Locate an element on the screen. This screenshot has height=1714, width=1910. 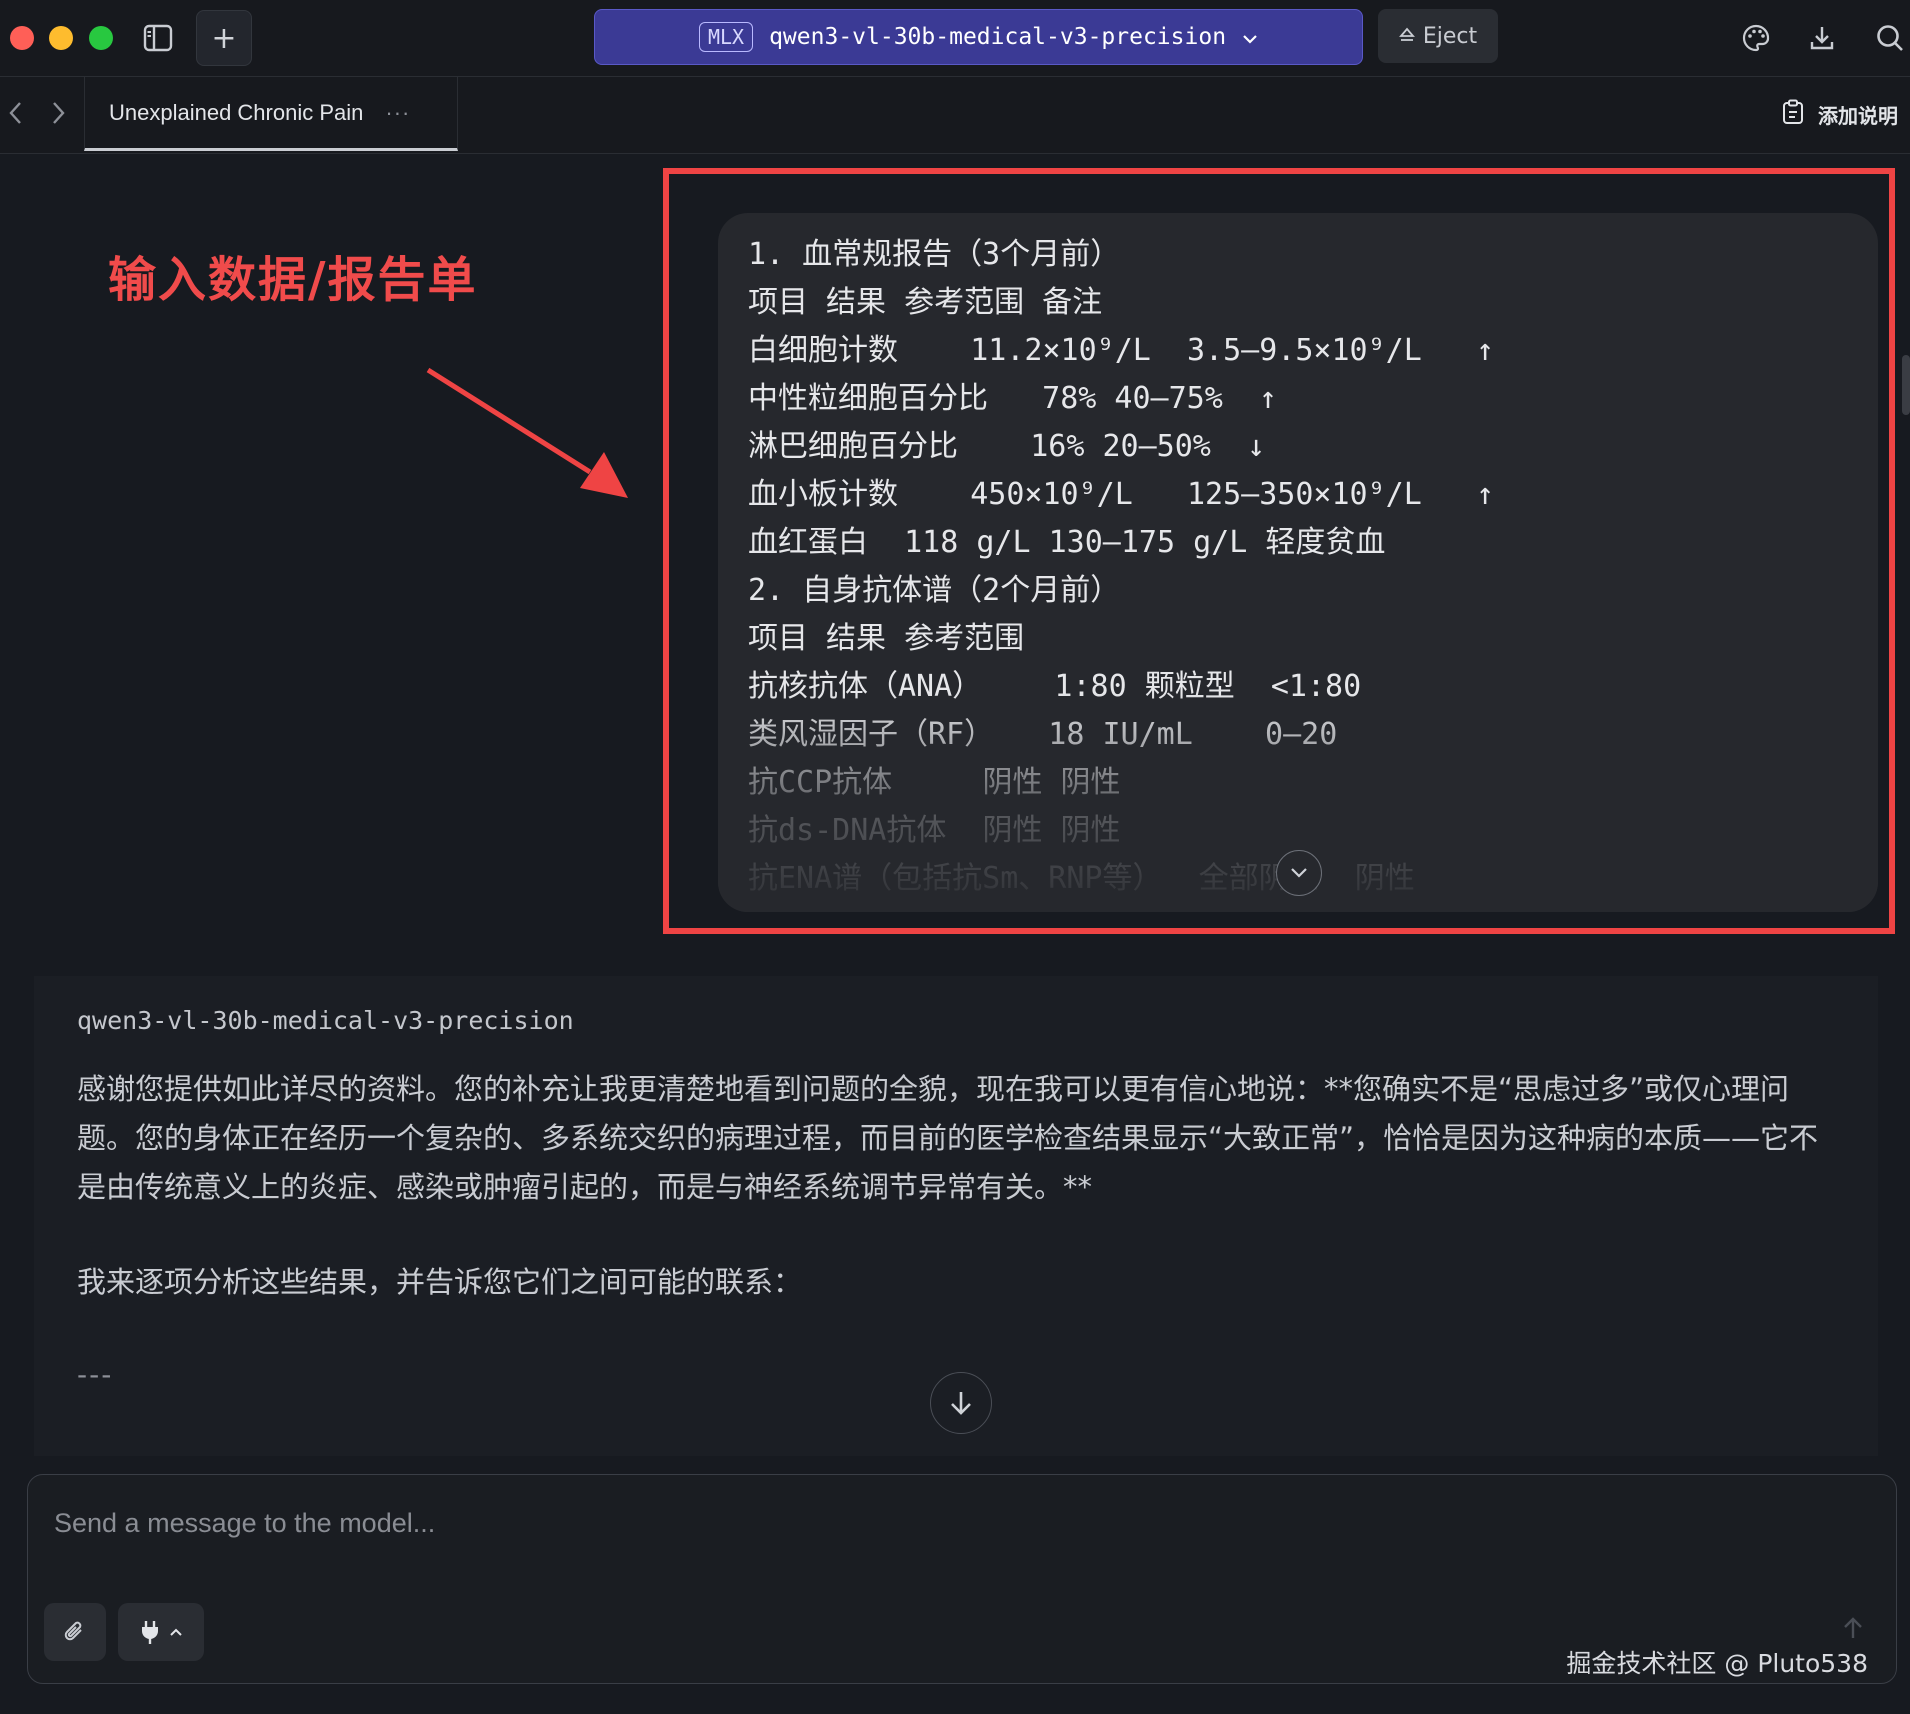
add-notes-button: 添加说明 is located at coordinates (1840, 114).